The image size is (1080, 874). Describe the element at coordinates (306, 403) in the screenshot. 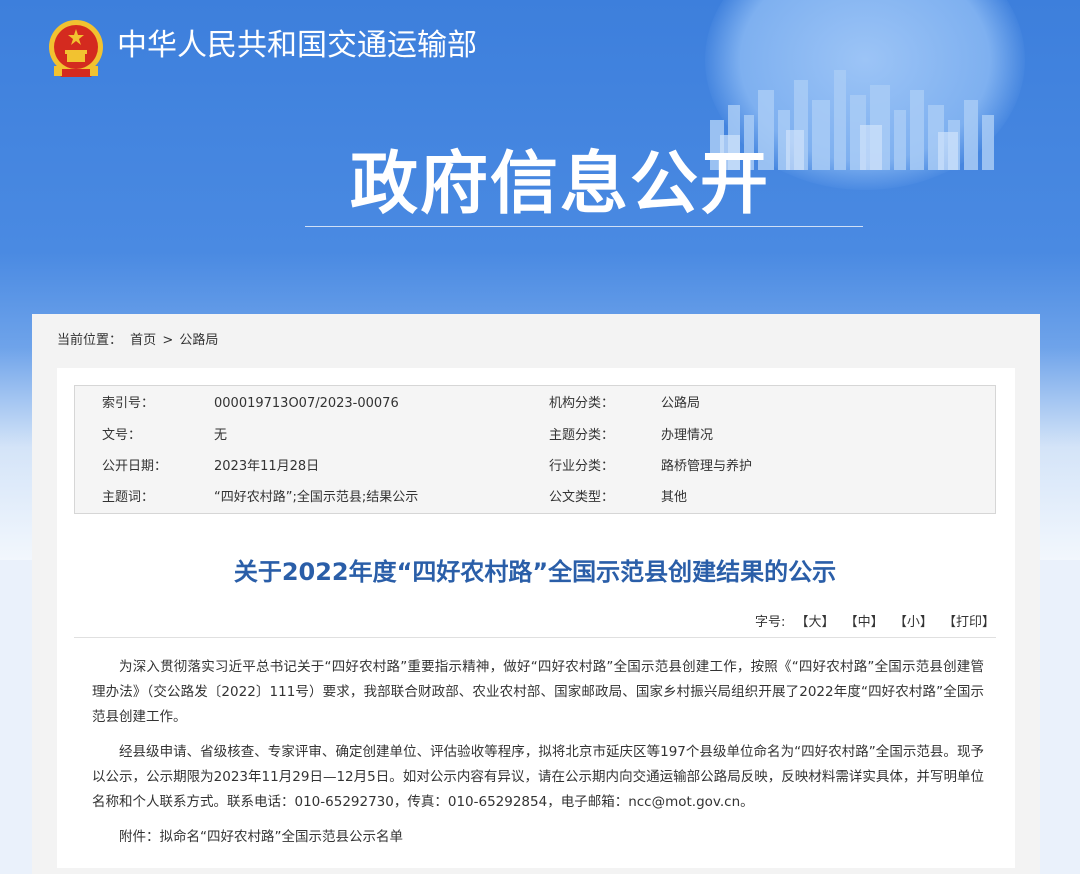

I see `meta-value: 000019713O07/2023-00076` at that location.